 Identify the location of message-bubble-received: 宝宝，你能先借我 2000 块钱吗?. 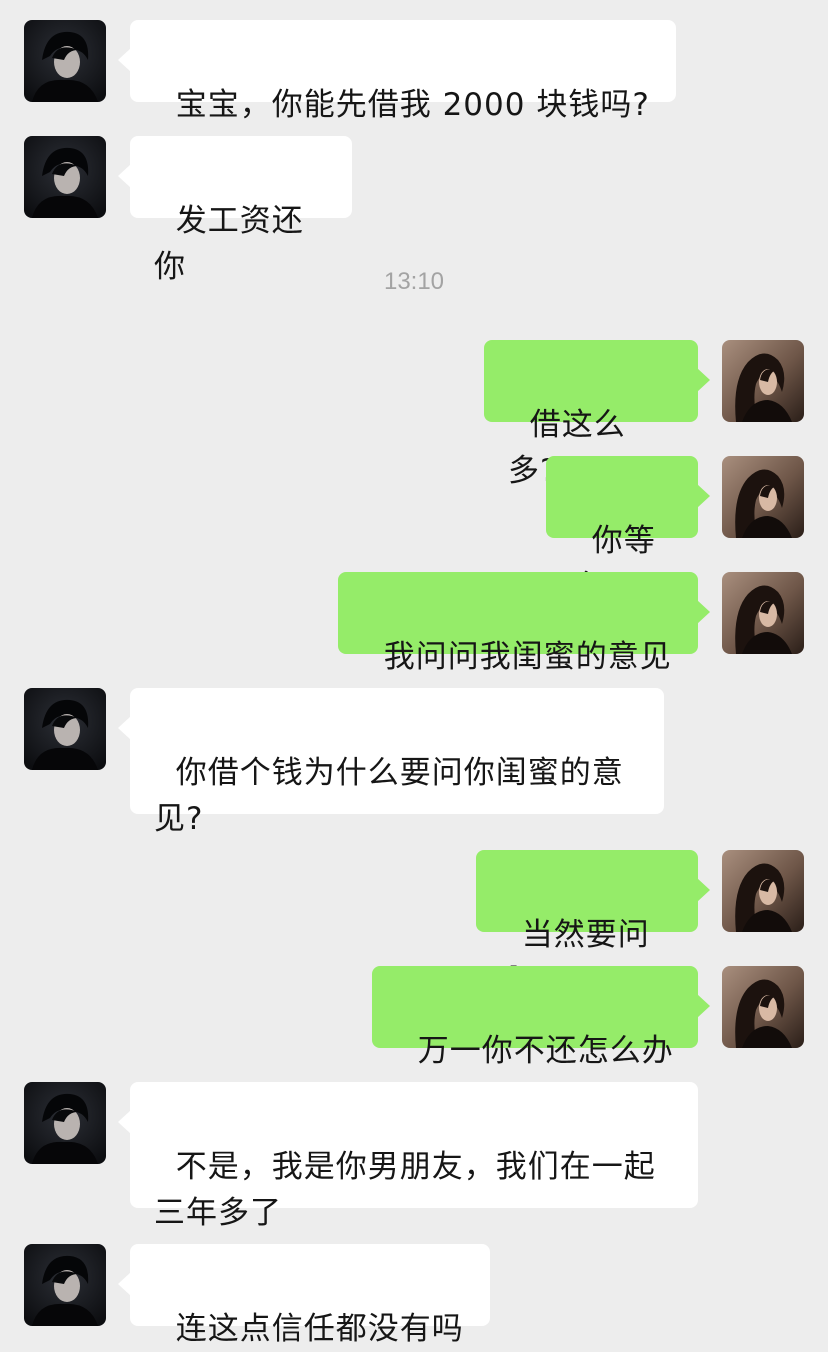
(397, 71).